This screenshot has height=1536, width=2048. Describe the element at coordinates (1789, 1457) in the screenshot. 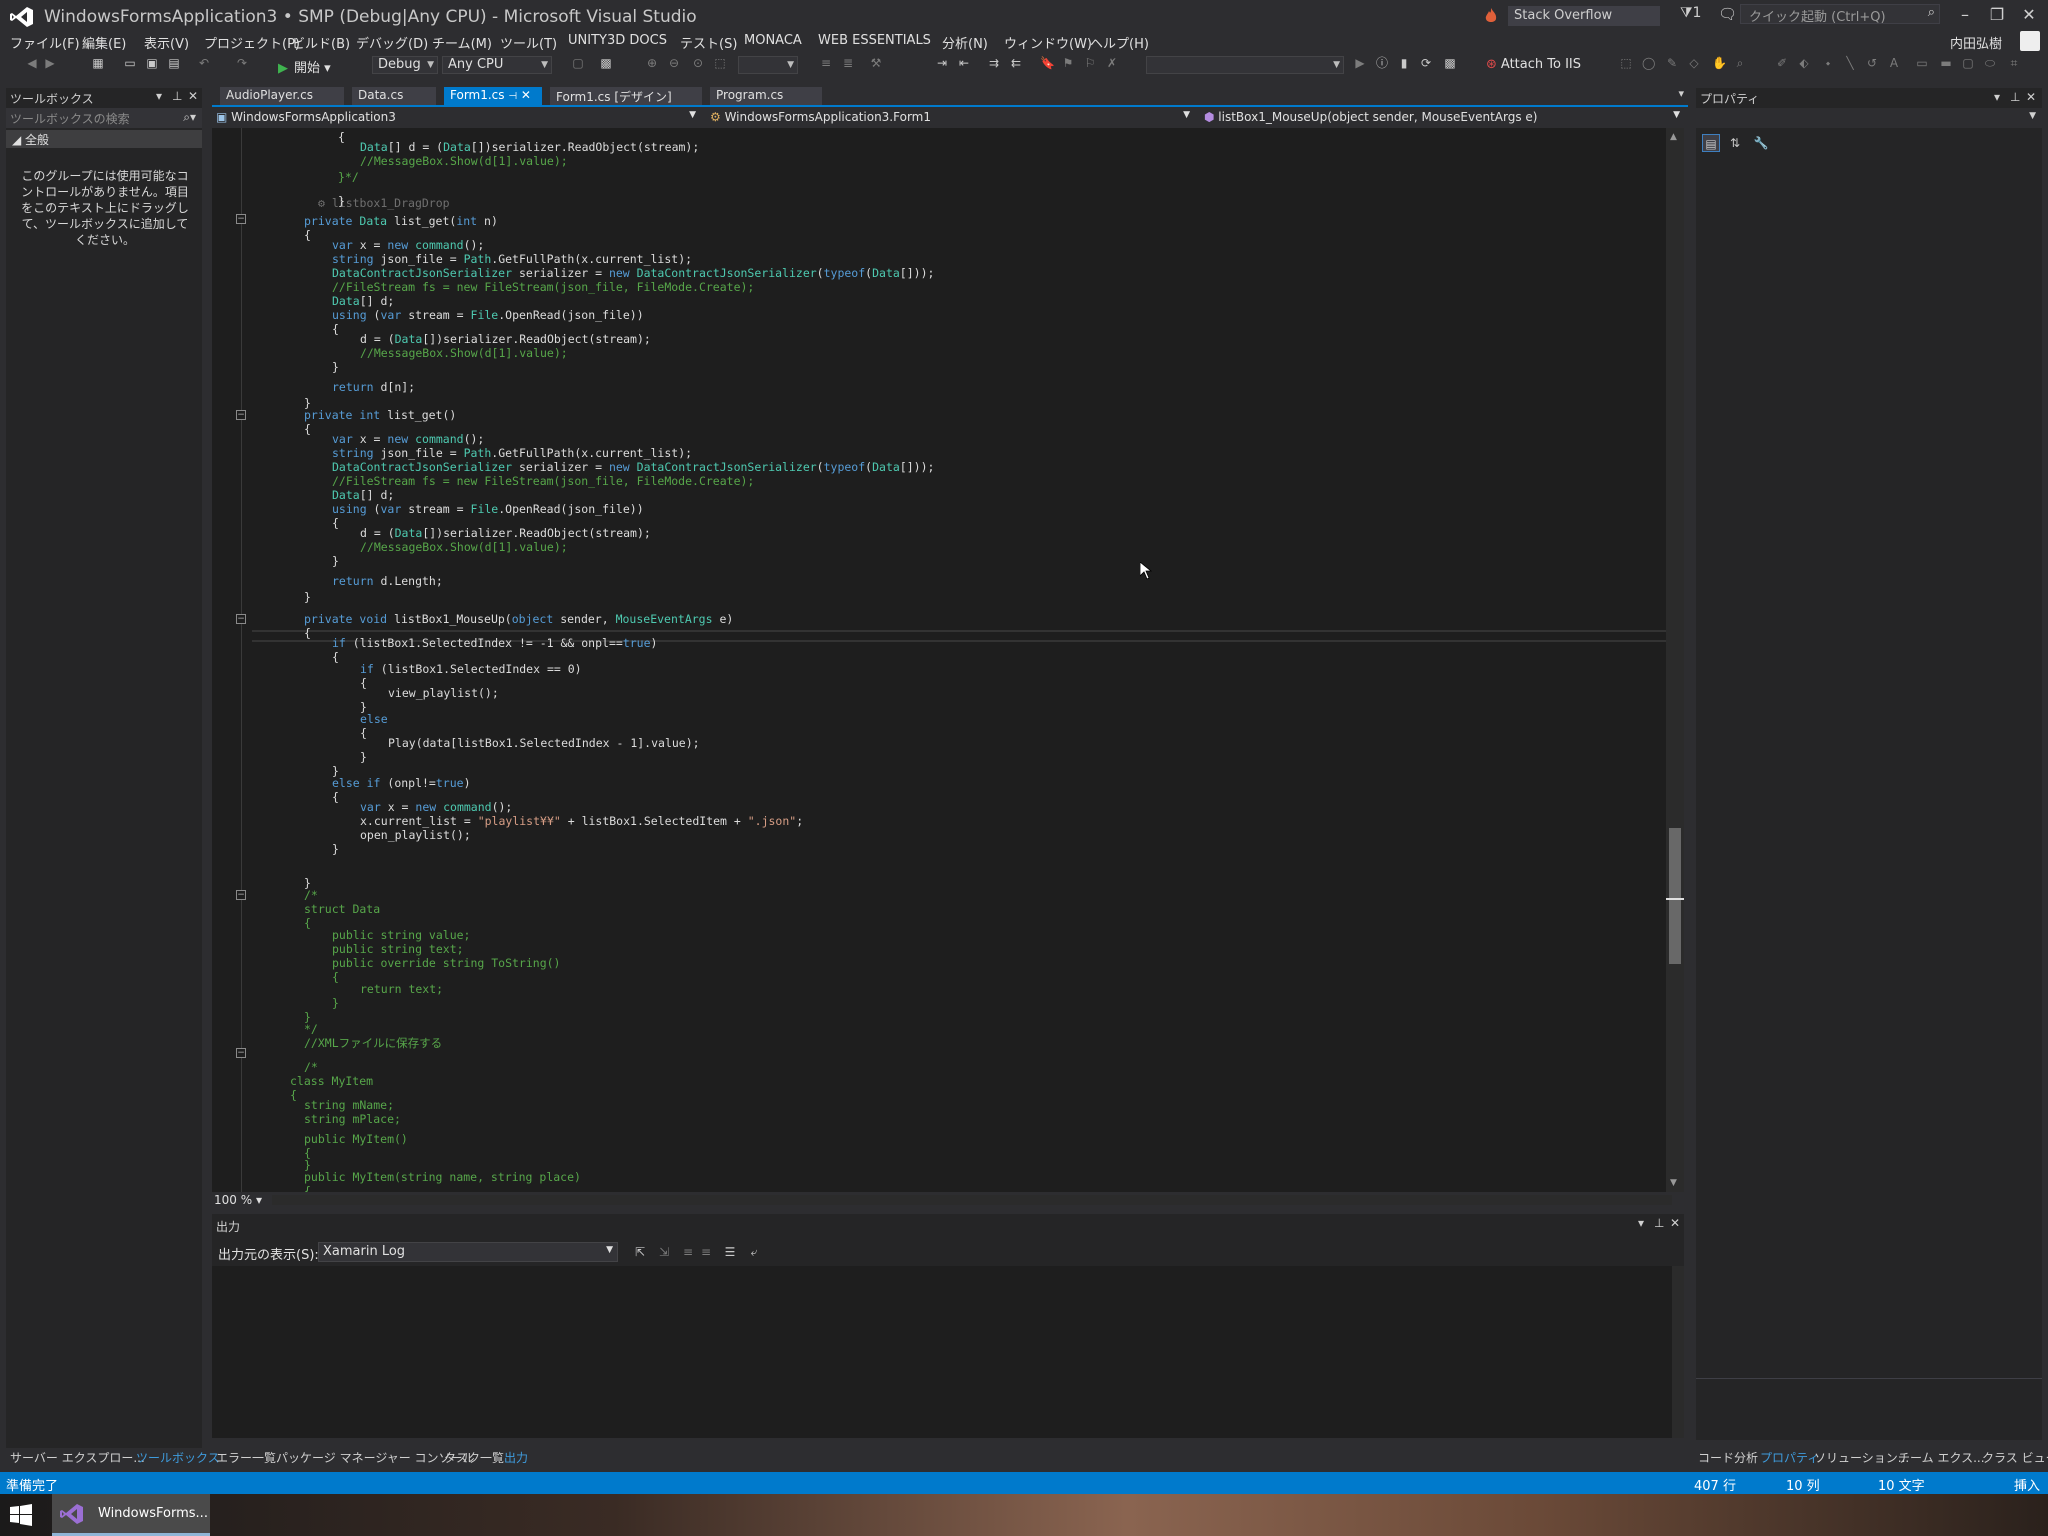

I see `tab-properties: プロパティ` at that location.